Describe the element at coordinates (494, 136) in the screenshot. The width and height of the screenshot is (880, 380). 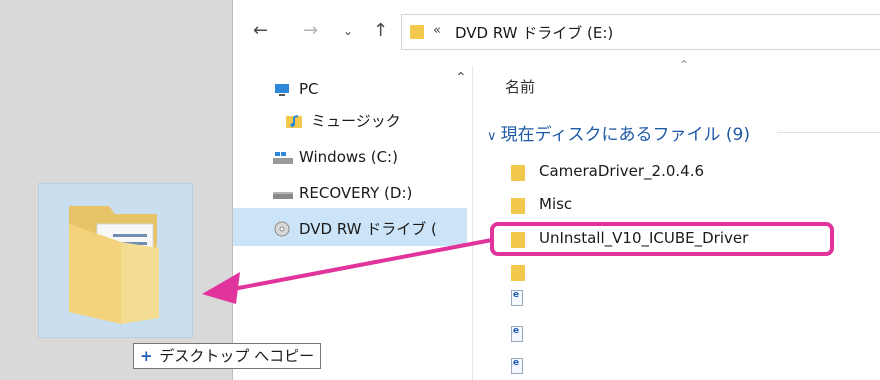
I see `collapse-chevron-icon: ∨` at that location.